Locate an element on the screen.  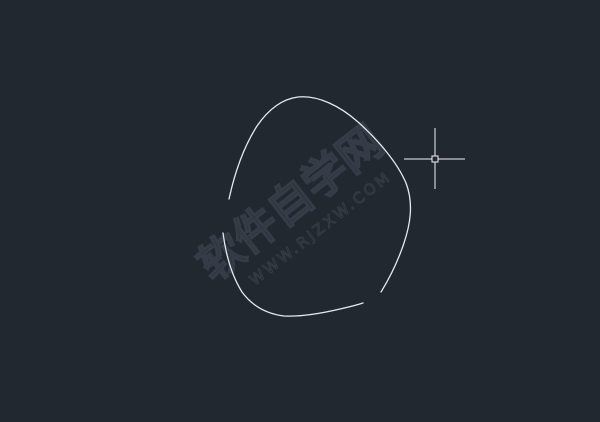
pickbox-icon is located at coordinates (435, 159).